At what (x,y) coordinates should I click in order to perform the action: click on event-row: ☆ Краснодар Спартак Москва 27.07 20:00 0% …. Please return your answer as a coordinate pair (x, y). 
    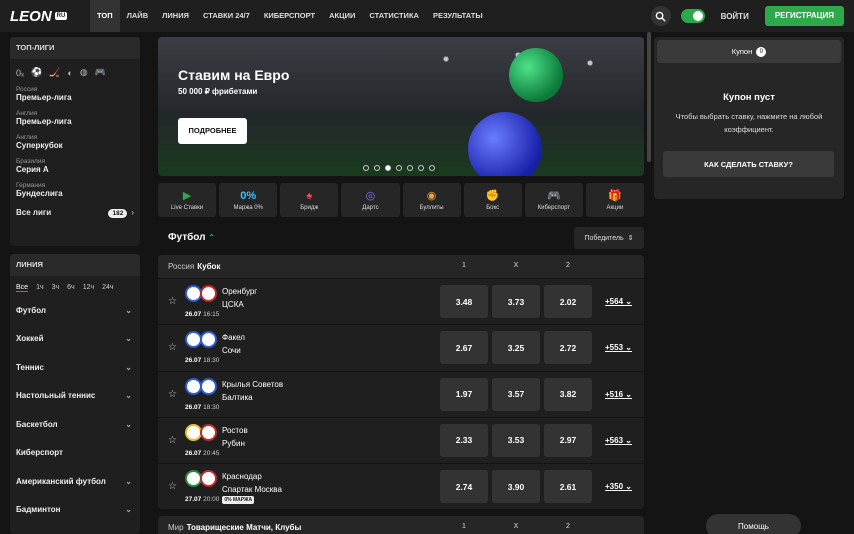
    Looking at the image, I should click on (401, 486).